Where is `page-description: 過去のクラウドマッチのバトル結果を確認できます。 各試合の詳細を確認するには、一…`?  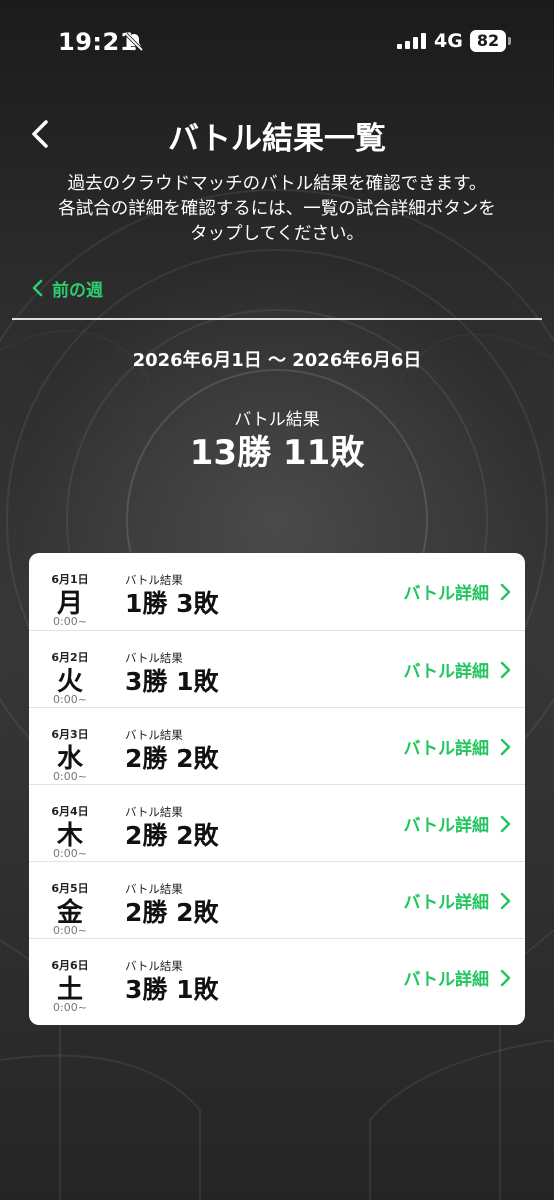 page-description: 過去のクラウドマッチのバトル結果を確認できます。 各試合の詳細を確認するには、一… is located at coordinates (277, 209).